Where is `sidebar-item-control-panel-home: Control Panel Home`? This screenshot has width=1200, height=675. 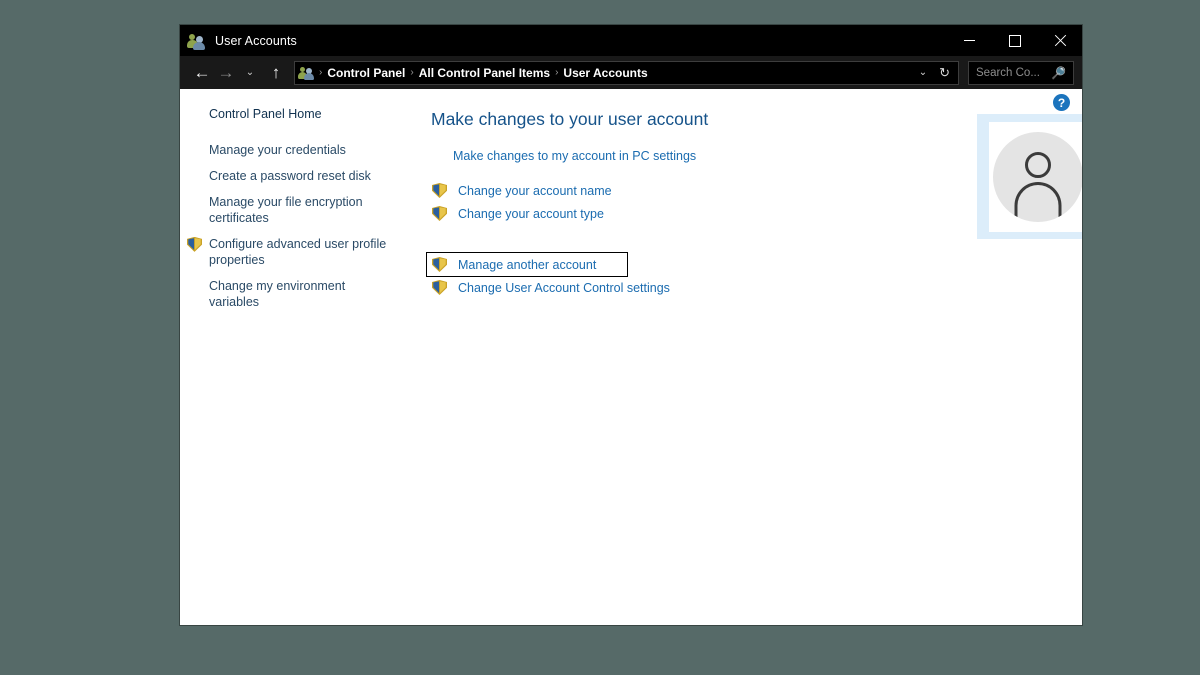 sidebar-item-control-panel-home: Control Panel Home is located at coordinates (291, 114).